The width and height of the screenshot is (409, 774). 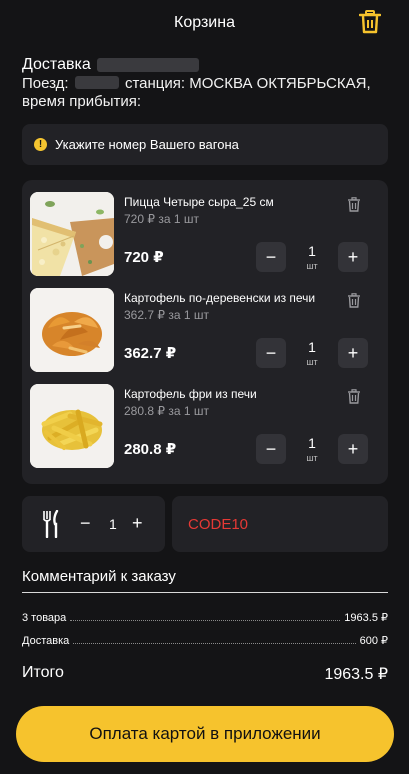 What do you see at coordinates (220, 298) in the screenshot?
I see `item-name: Картофель по-деревенски из печи` at bounding box center [220, 298].